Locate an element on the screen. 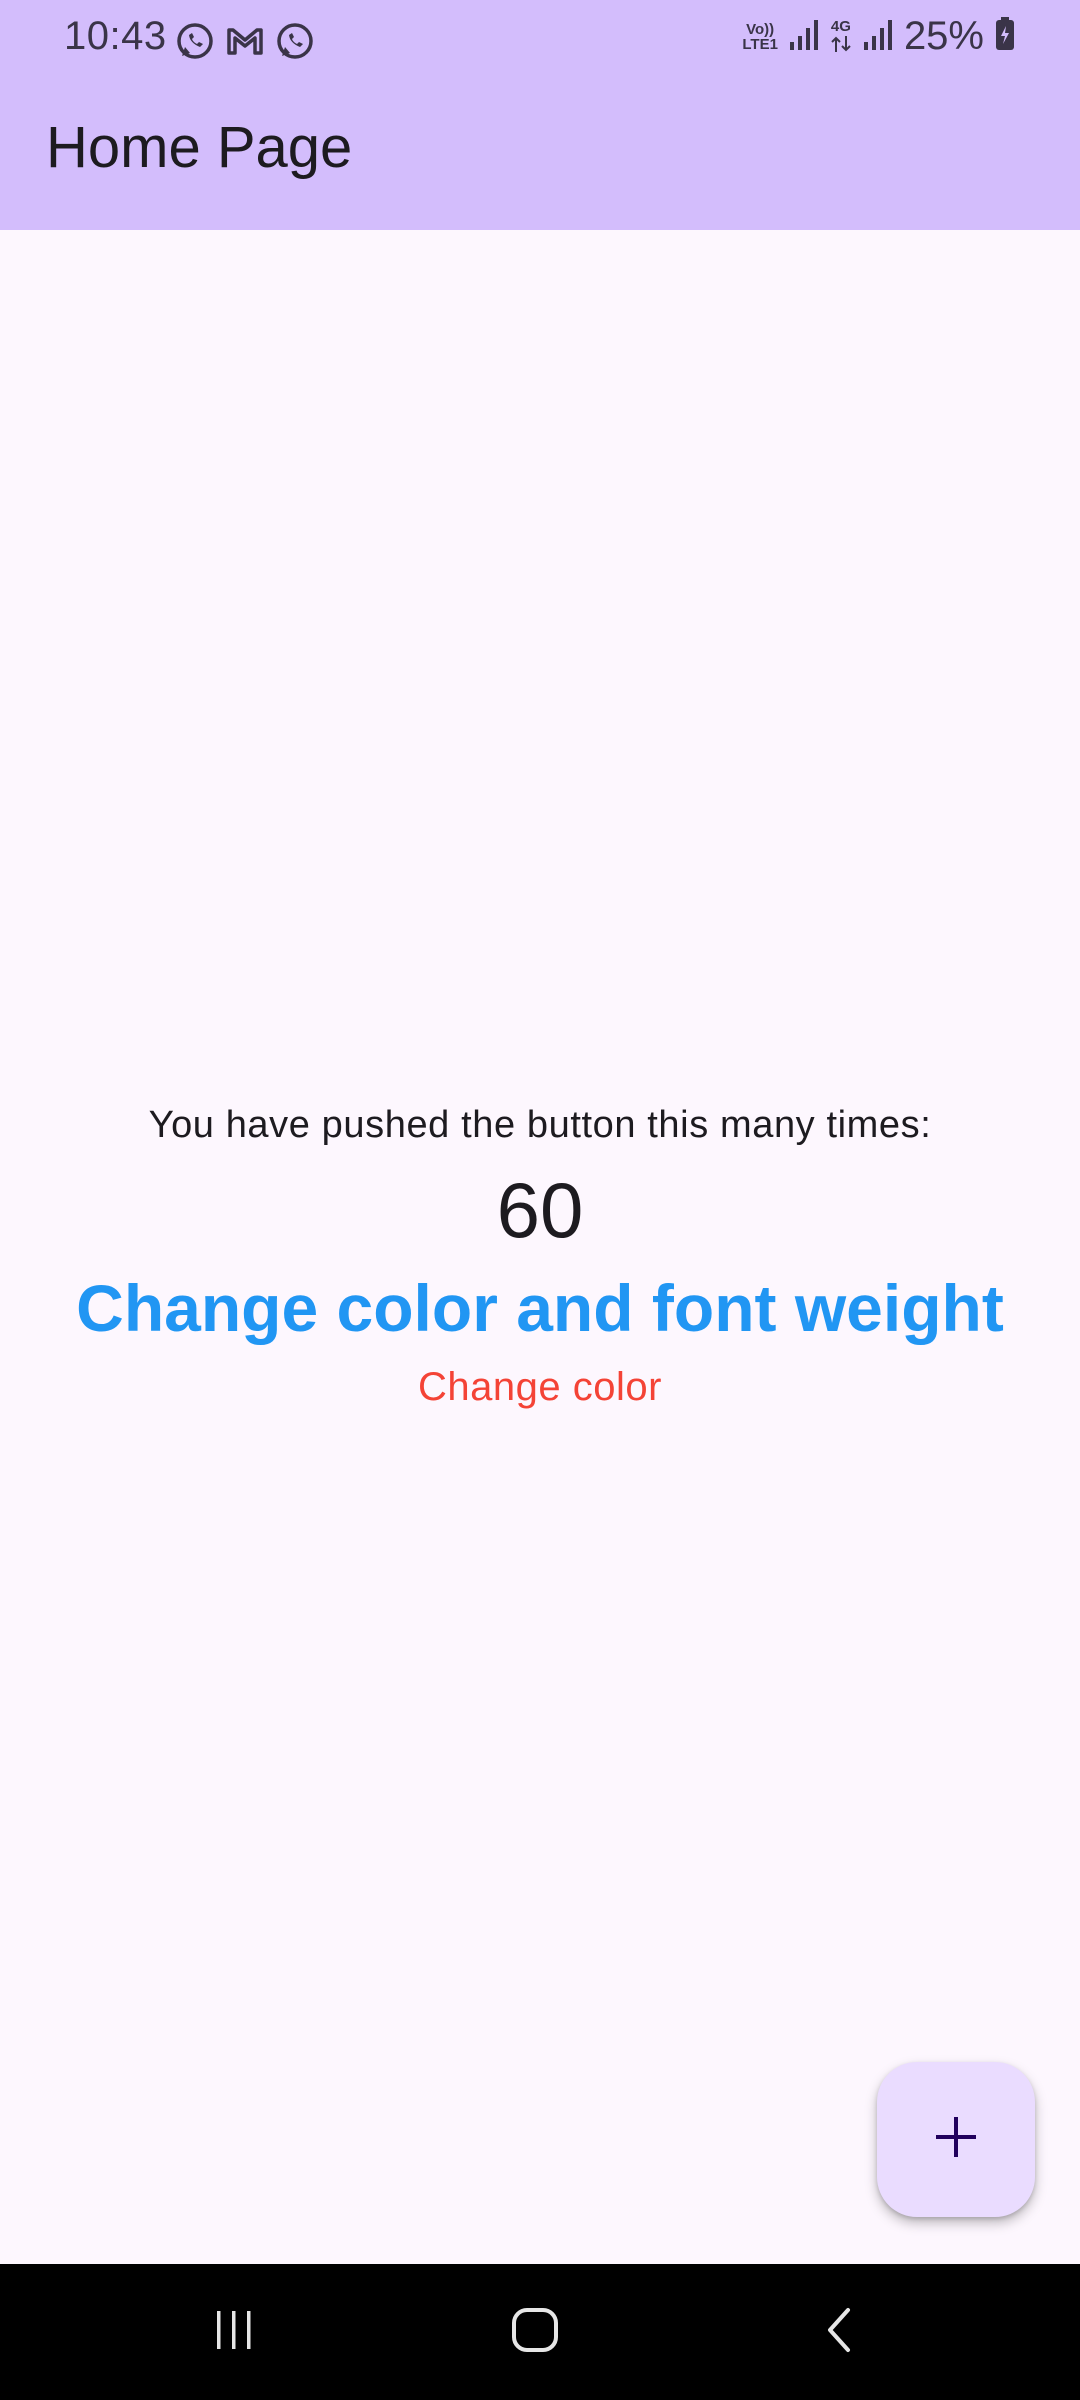  back-button is located at coordinates (840, 2332).